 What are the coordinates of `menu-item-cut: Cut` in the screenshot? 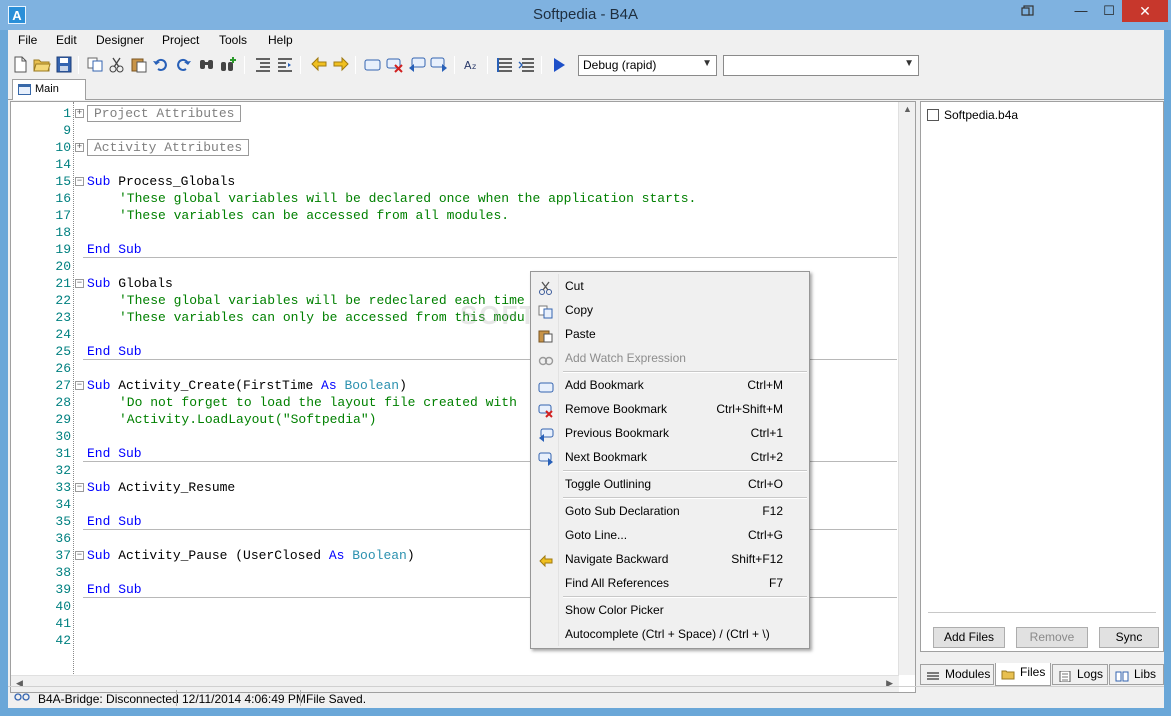 It's located at (670, 286).